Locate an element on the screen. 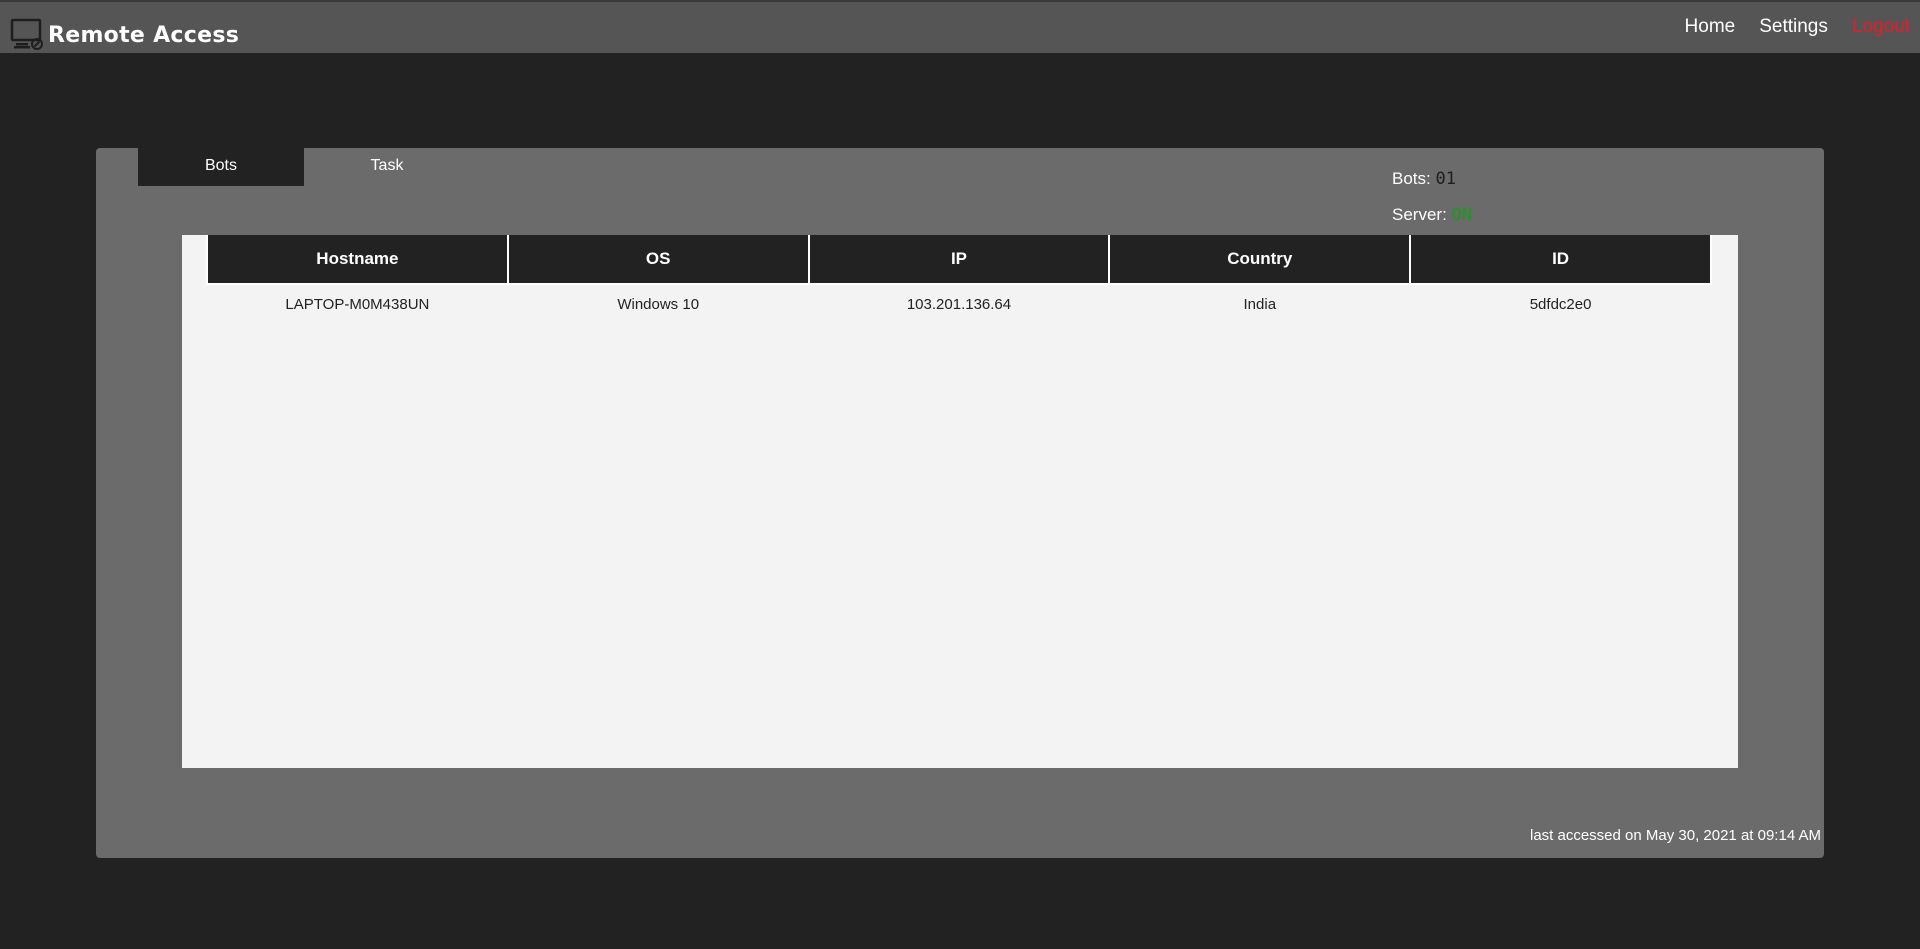  column-header-hostname: Hostname is located at coordinates (357, 260).